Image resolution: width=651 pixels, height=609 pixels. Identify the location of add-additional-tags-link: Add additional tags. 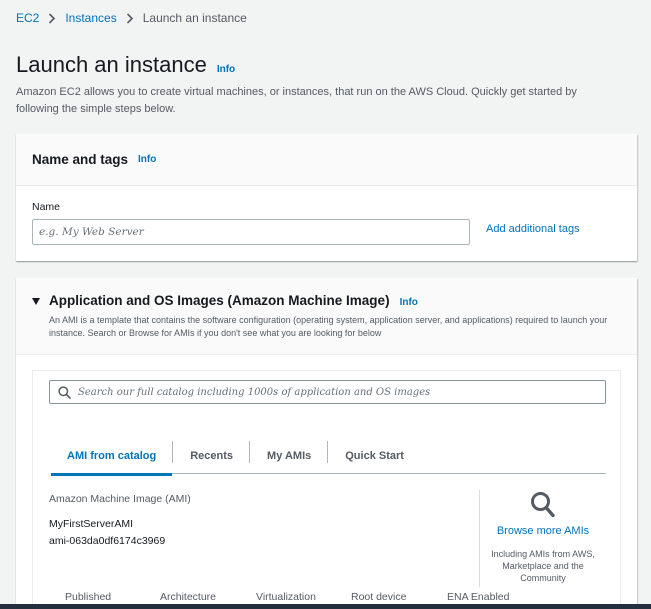
(533, 229).